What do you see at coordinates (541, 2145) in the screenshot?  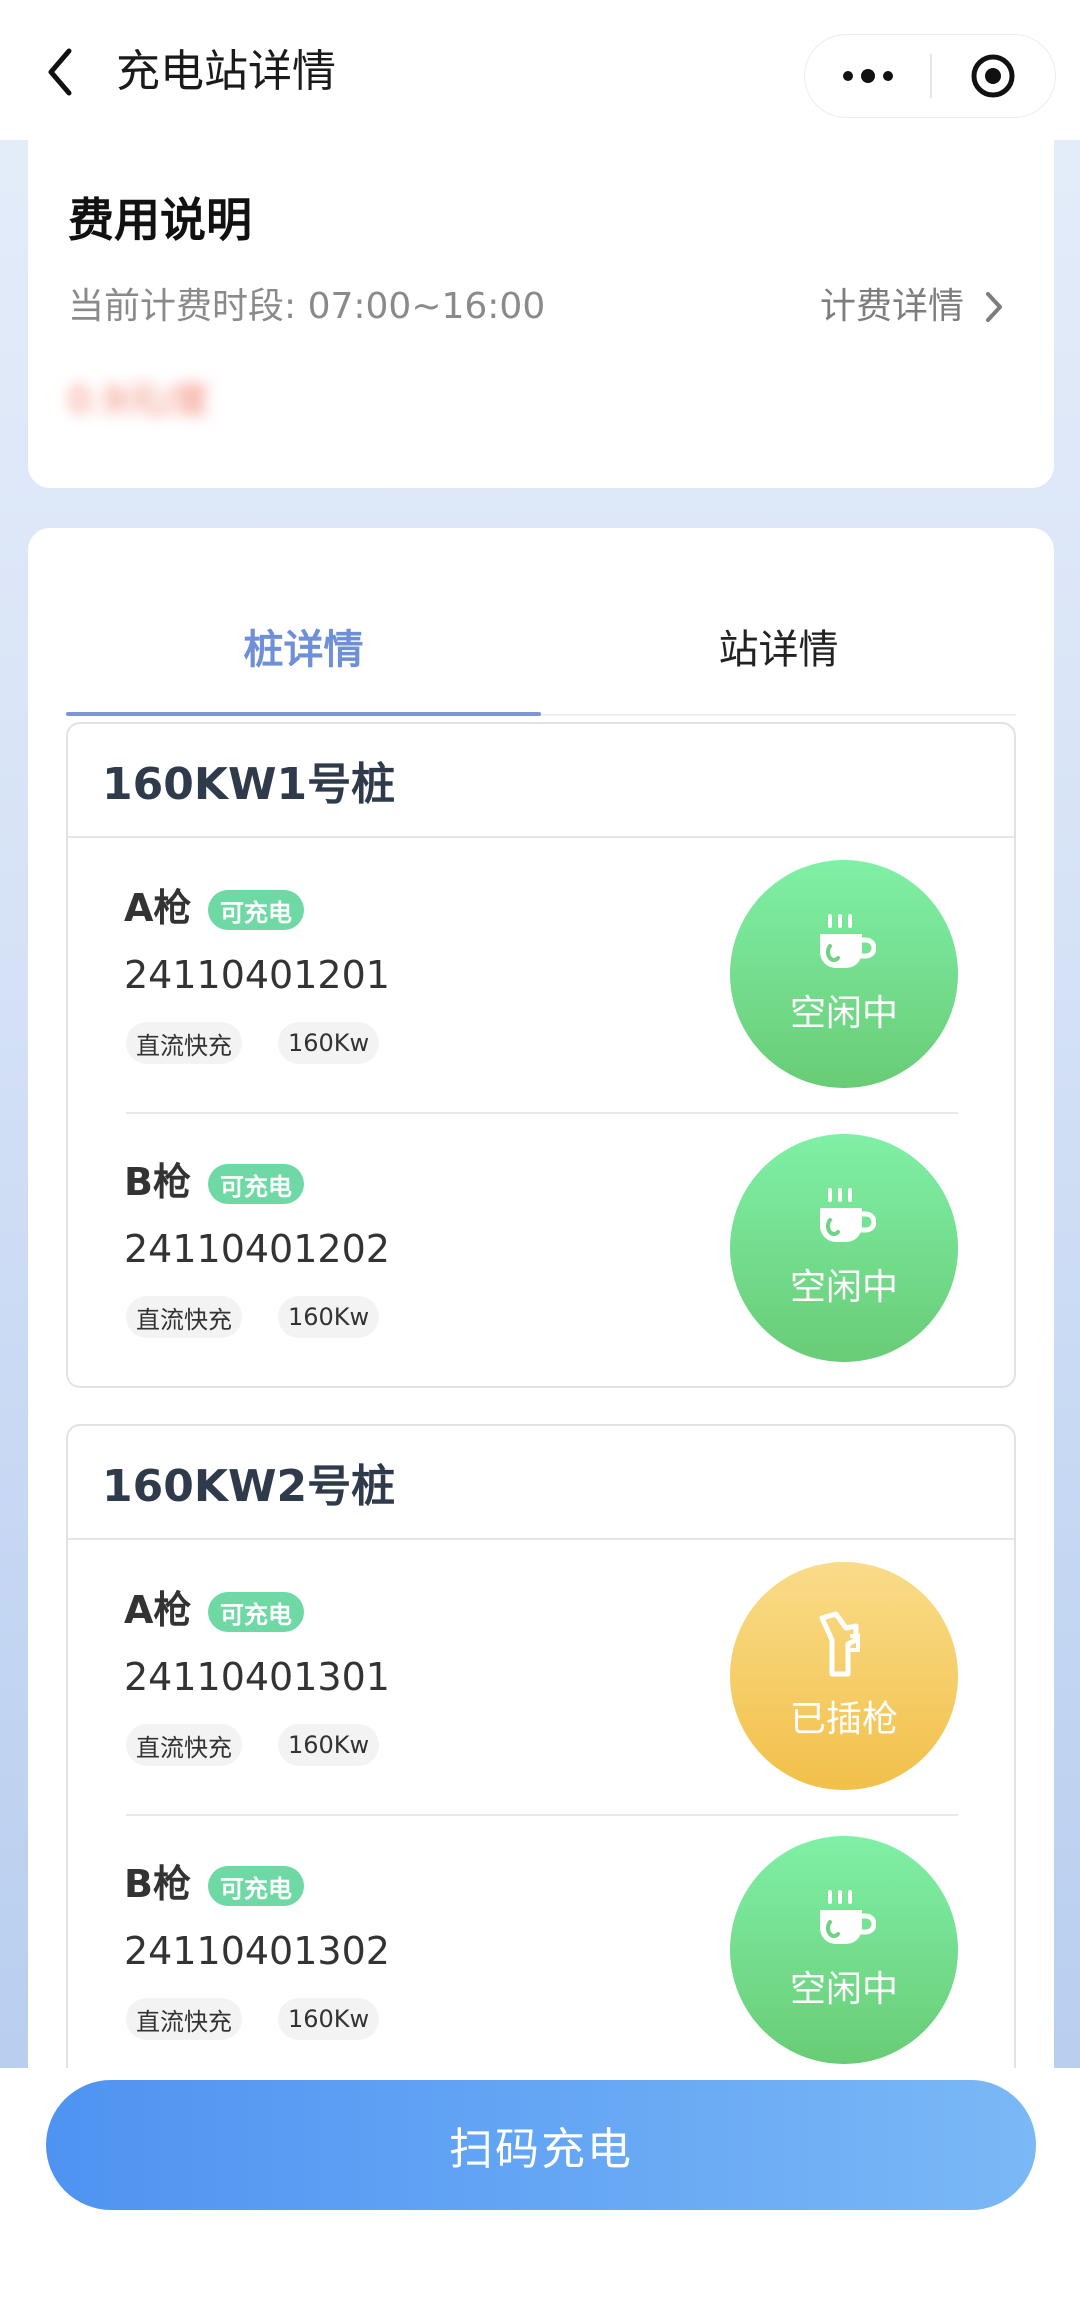 I see `scan-to-charge-button: 扫码充电` at bounding box center [541, 2145].